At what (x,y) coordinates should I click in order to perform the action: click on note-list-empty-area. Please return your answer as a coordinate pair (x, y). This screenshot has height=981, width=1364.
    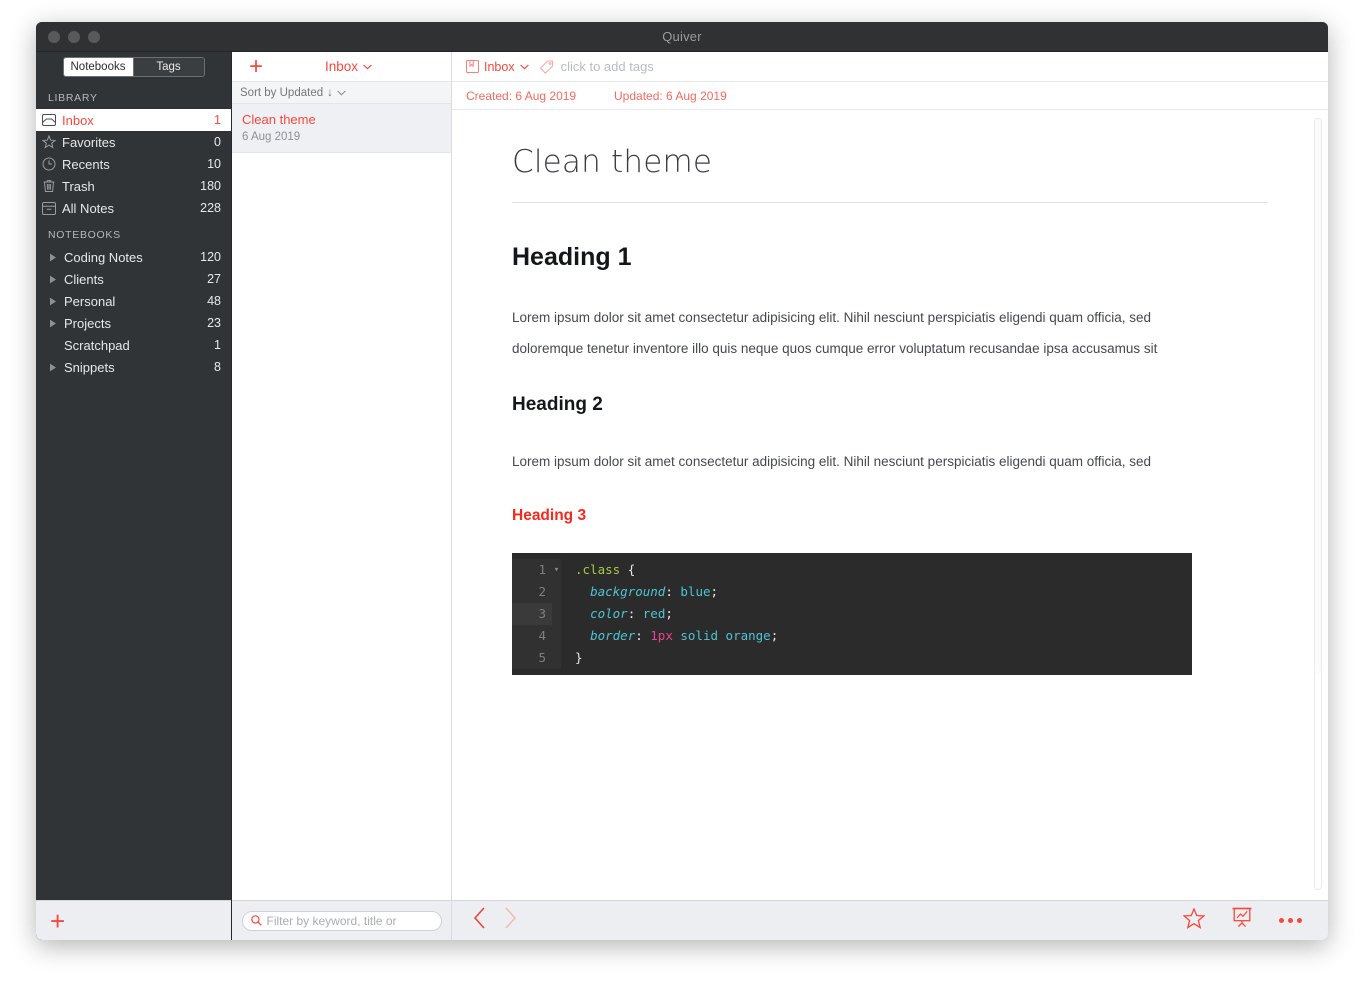
    Looking at the image, I should click on (341, 526).